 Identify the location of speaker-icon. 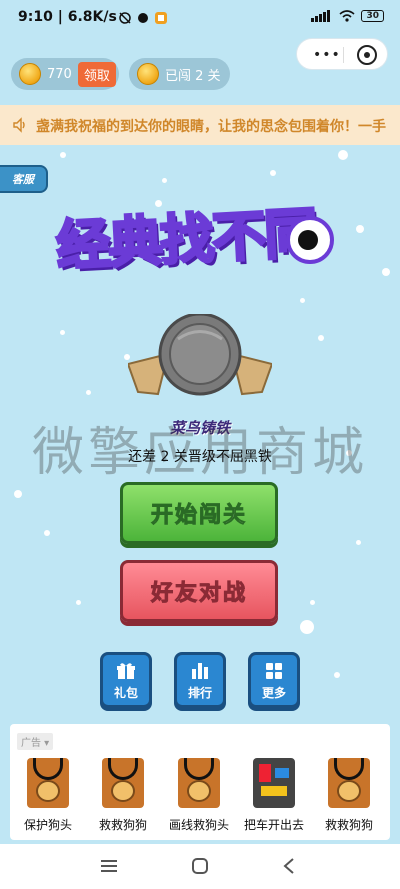
(19, 125).